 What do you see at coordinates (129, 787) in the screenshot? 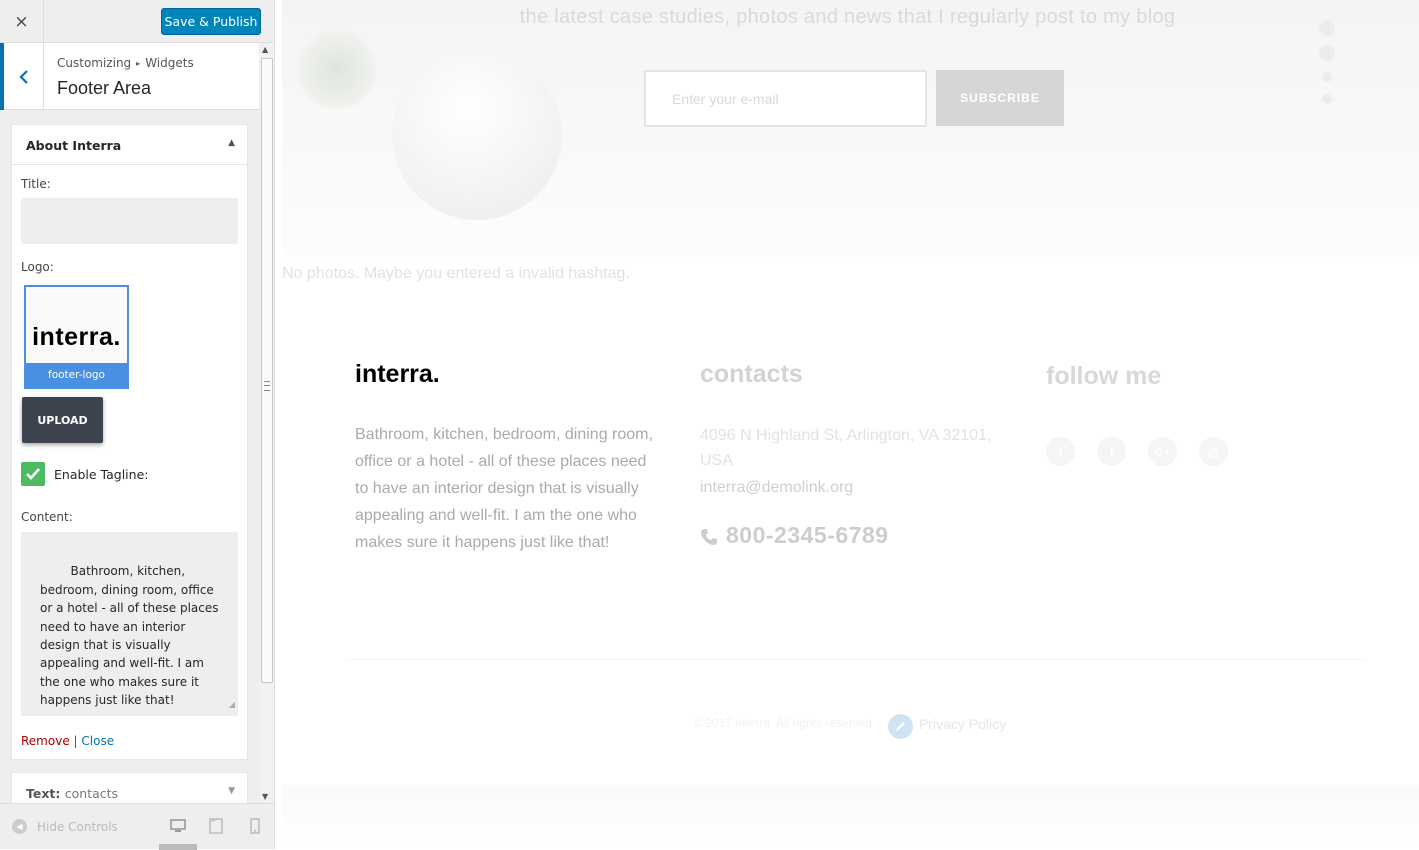
I see `widget-text-contacts: Text: contacts ▼` at bounding box center [129, 787].